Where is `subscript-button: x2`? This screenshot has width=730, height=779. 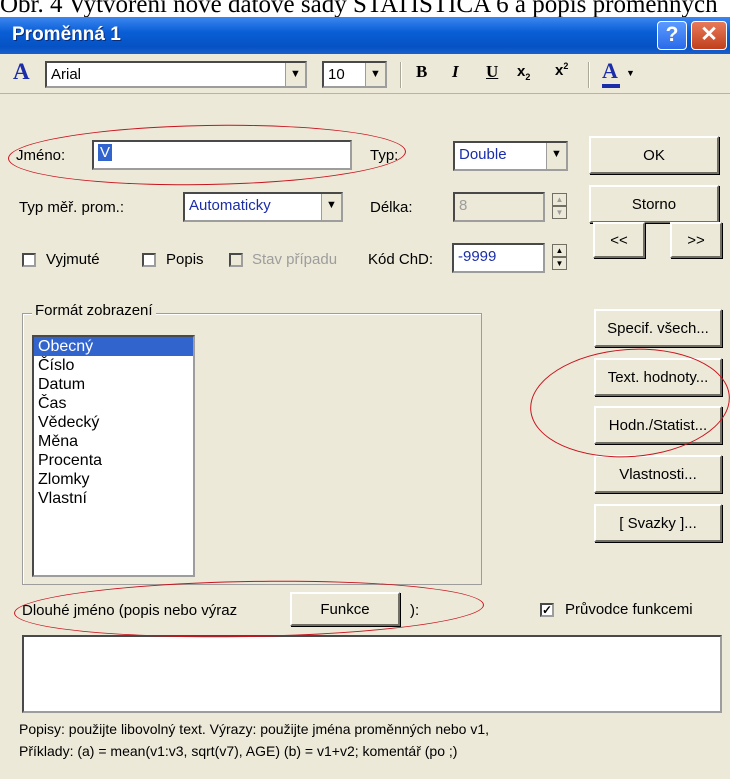
subscript-button: x2 is located at coordinates (523, 72).